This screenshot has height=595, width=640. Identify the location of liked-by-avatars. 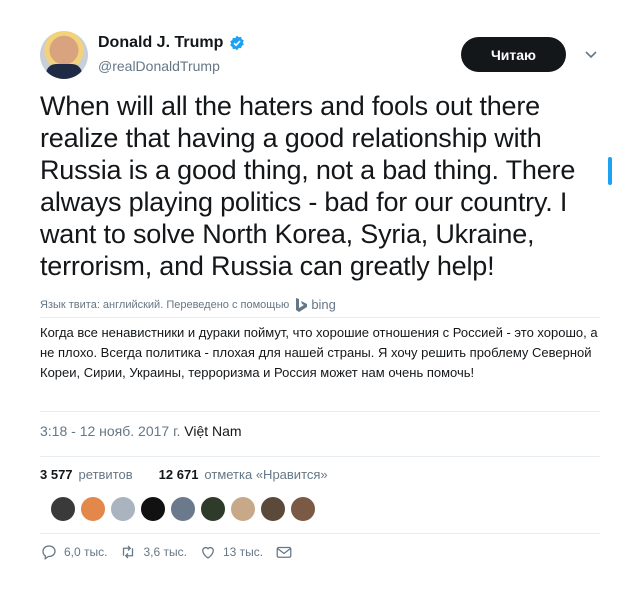
(183, 509).